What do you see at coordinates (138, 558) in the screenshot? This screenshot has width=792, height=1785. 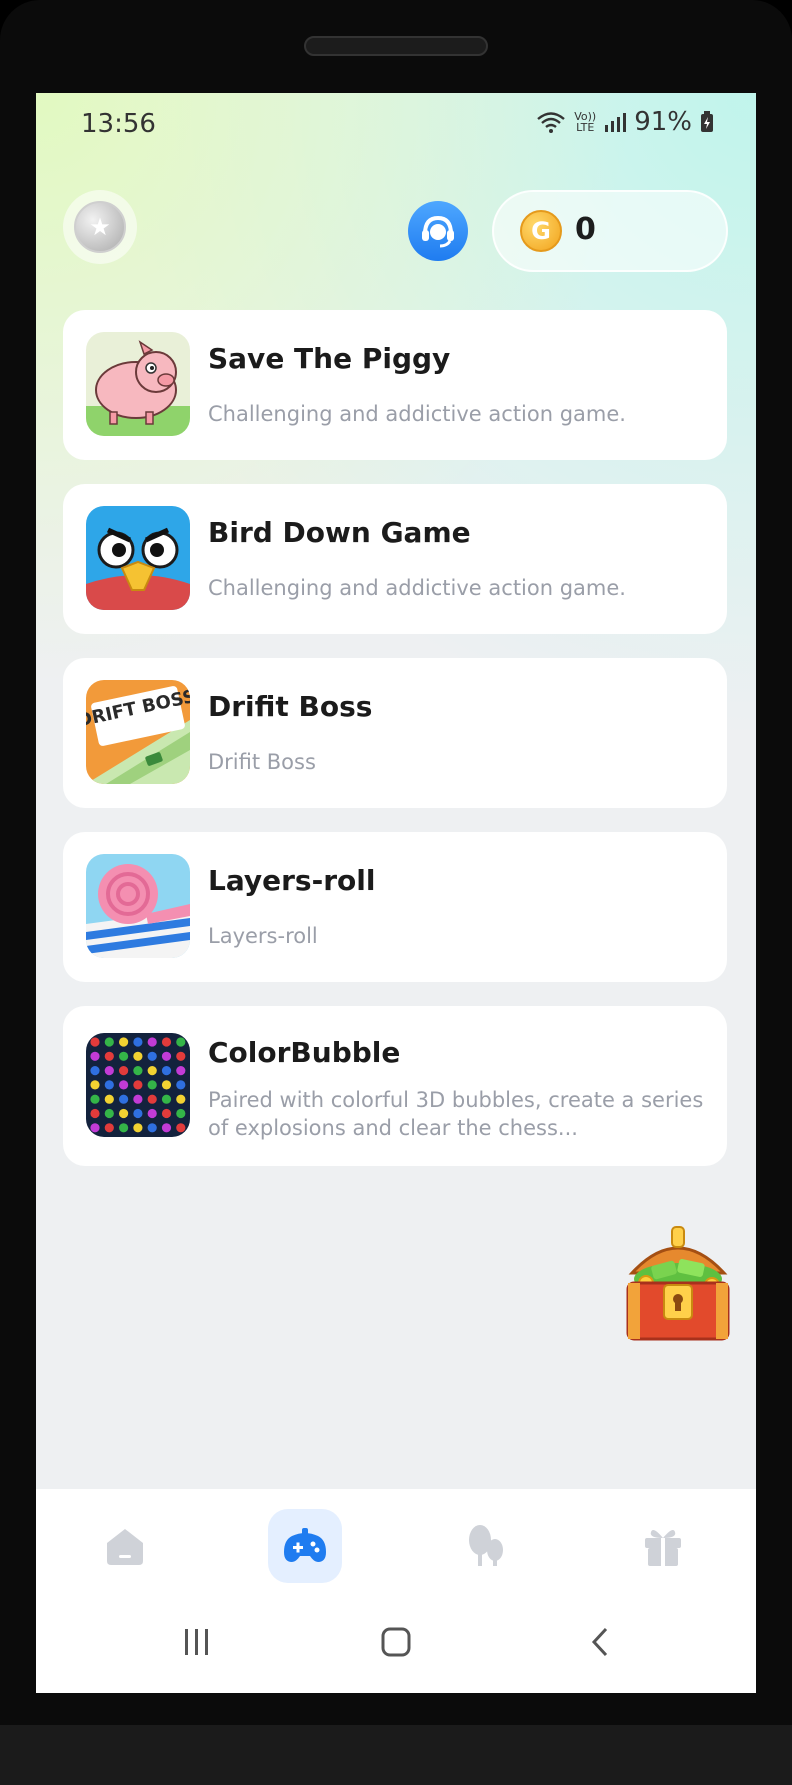 I see `bird-icon` at bounding box center [138, 558].